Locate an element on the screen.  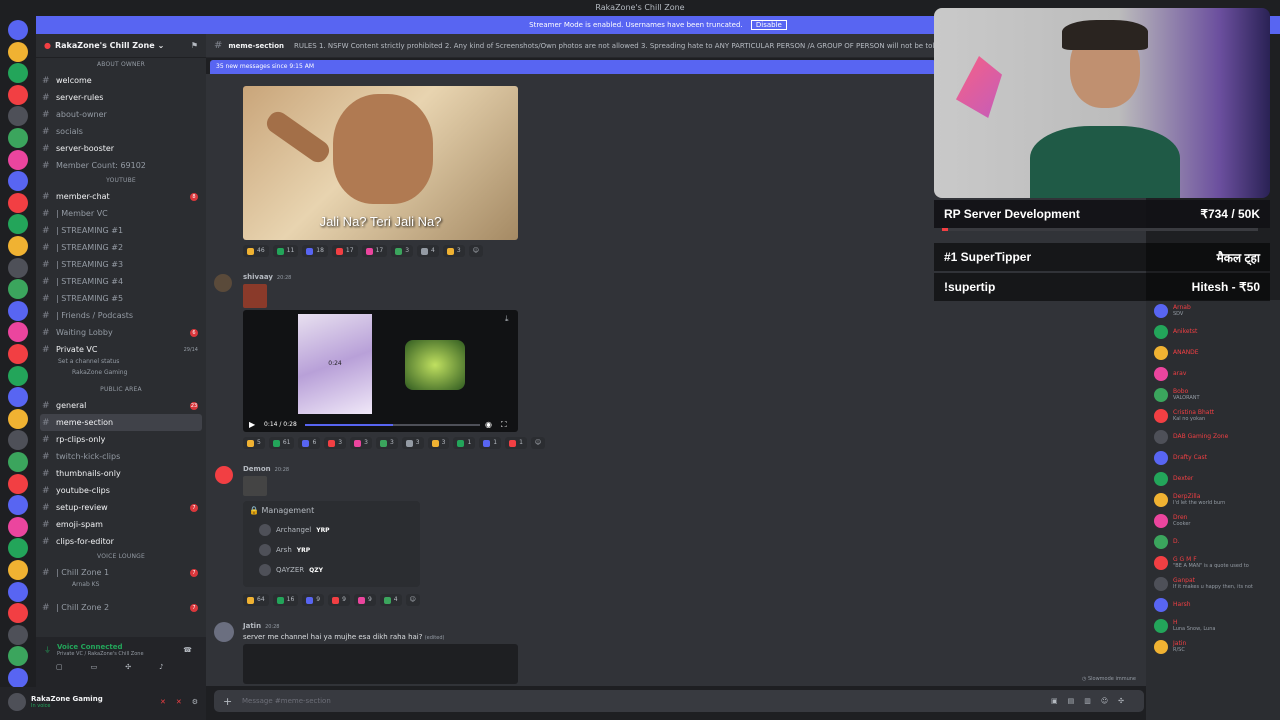
reaction-pill: 6 is located at coordinates (309, 443).